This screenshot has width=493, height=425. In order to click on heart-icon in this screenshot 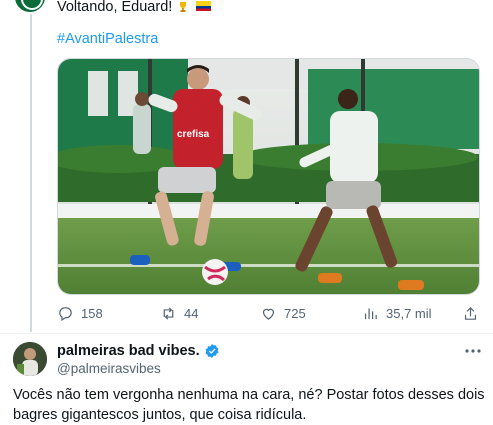, I will do `click(268, 314)`.